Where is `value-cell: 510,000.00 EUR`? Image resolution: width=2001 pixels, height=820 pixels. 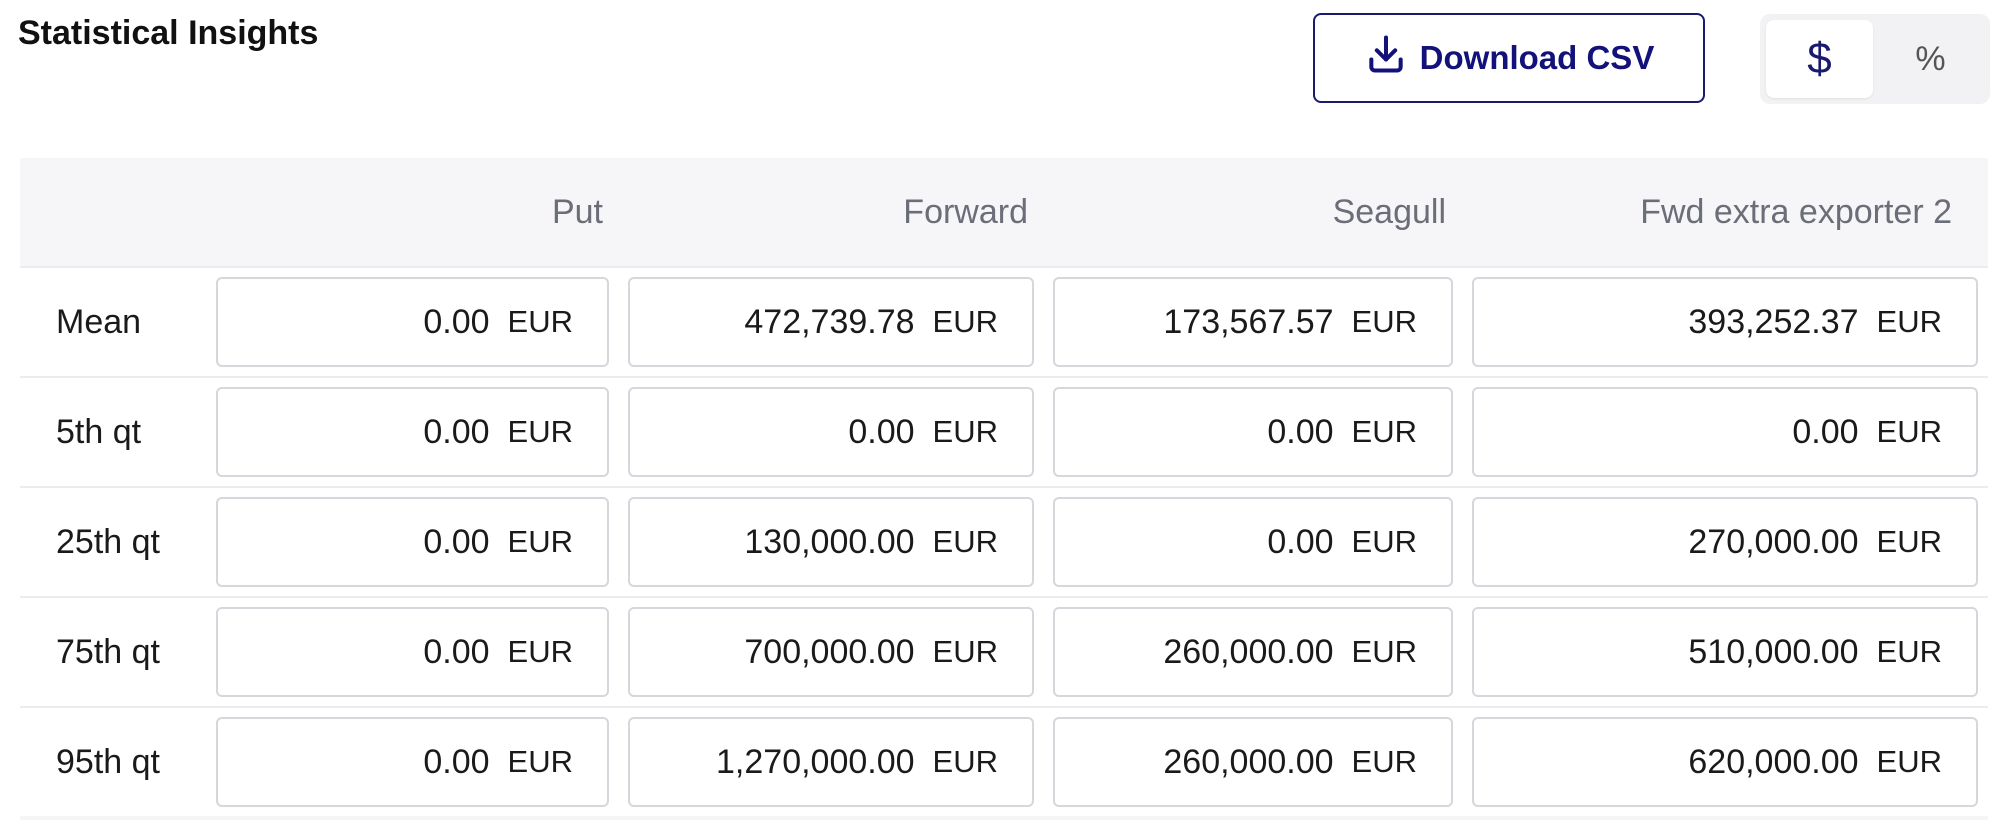
value-cell: 510,000.00 EUR is located at coordinates (1725, 652).